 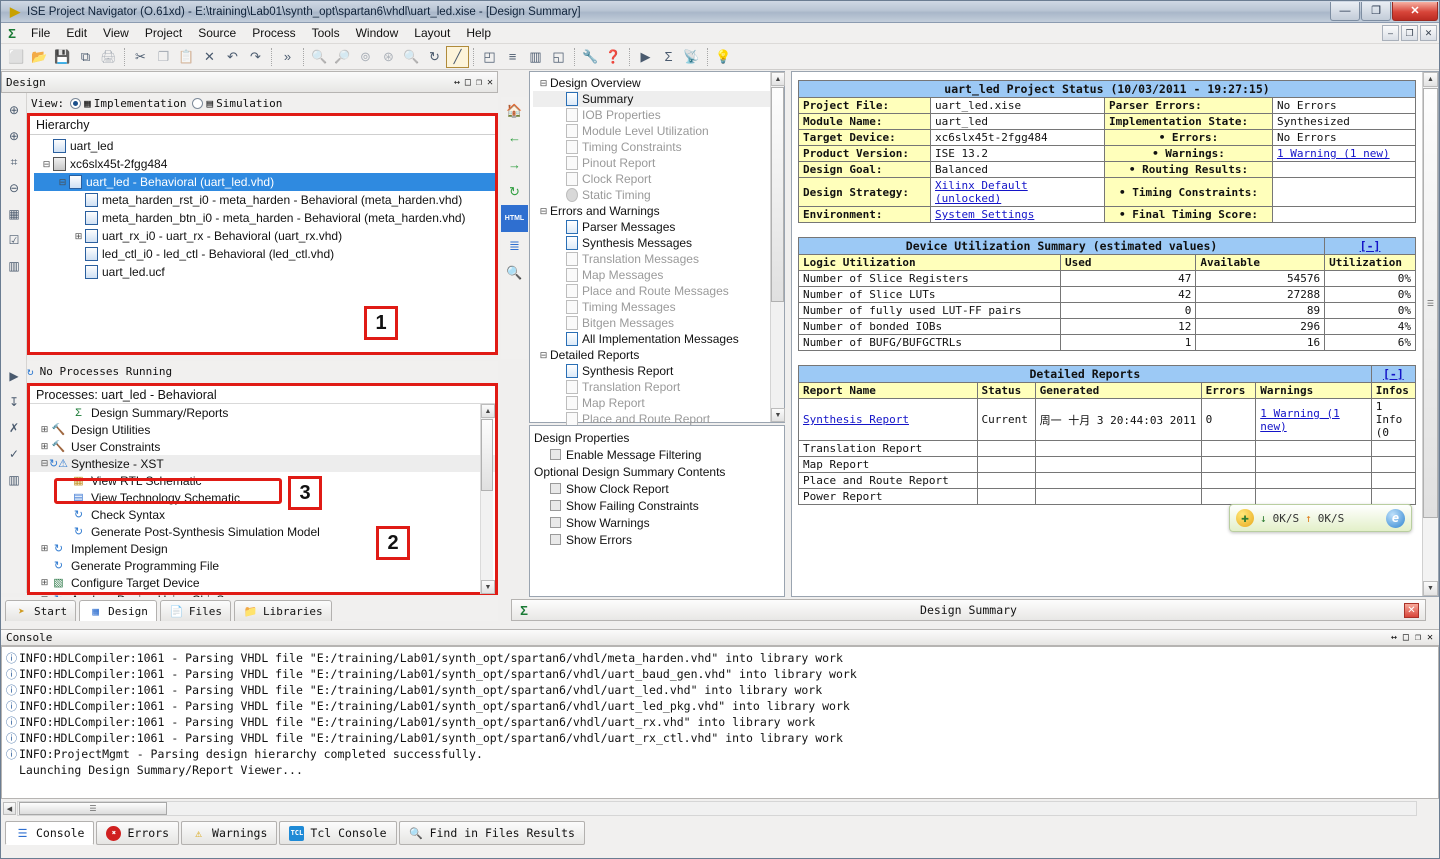 I want to click on download-manager-icon: ✚, so click(x=1245, y=518).